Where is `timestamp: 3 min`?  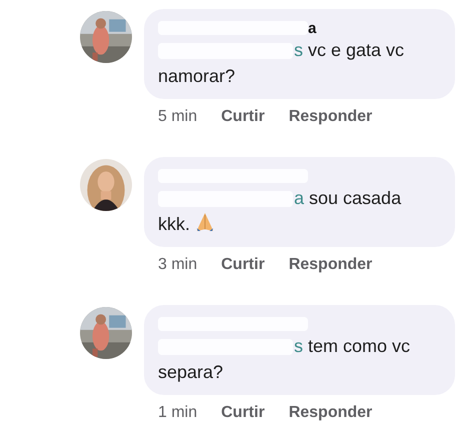
timestamp: 3 min is located at coordinates (178, 265).